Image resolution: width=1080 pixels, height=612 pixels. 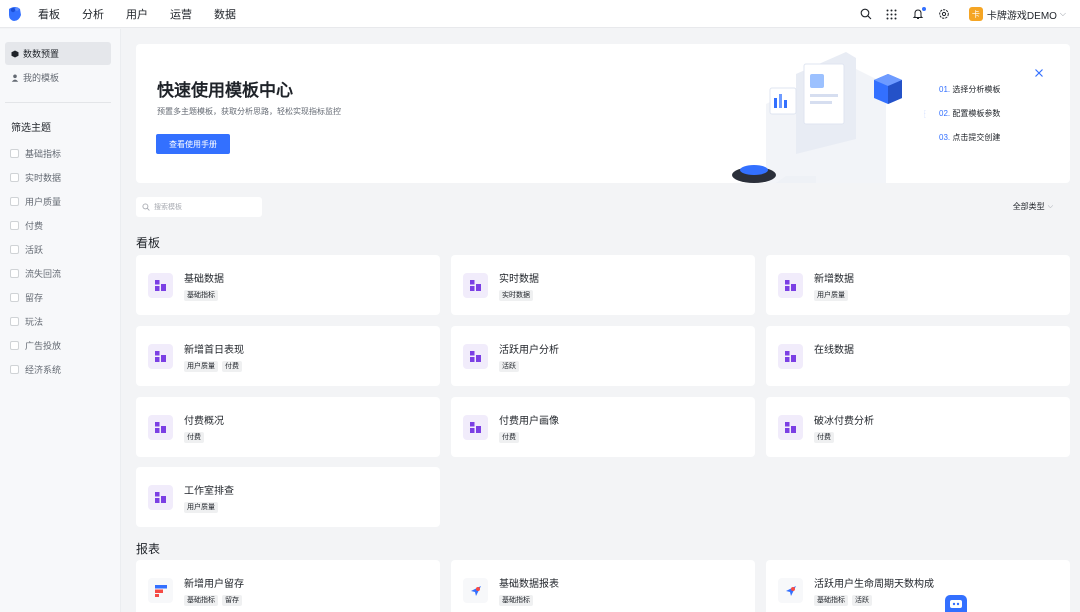 I want to click on person-icon, so click(x=15, y=78).